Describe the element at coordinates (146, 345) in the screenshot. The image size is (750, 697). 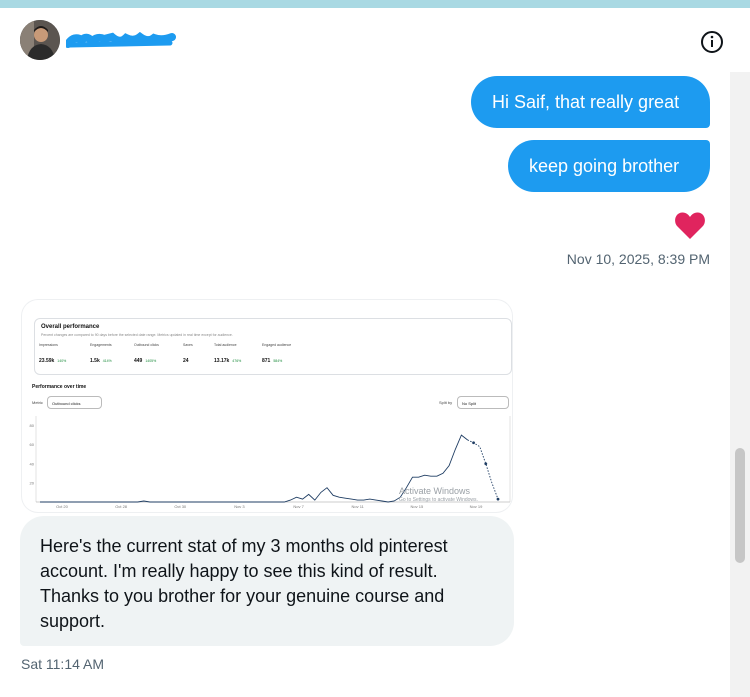
I see `metric-label: Outbound clicks` at that location.